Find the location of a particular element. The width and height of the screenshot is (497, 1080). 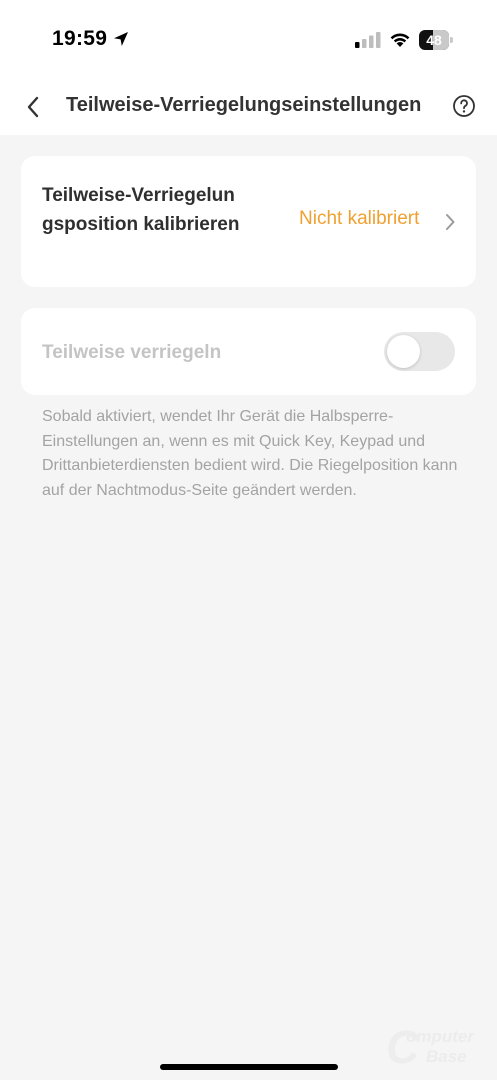

back-button is located at coordinates (33, 107).